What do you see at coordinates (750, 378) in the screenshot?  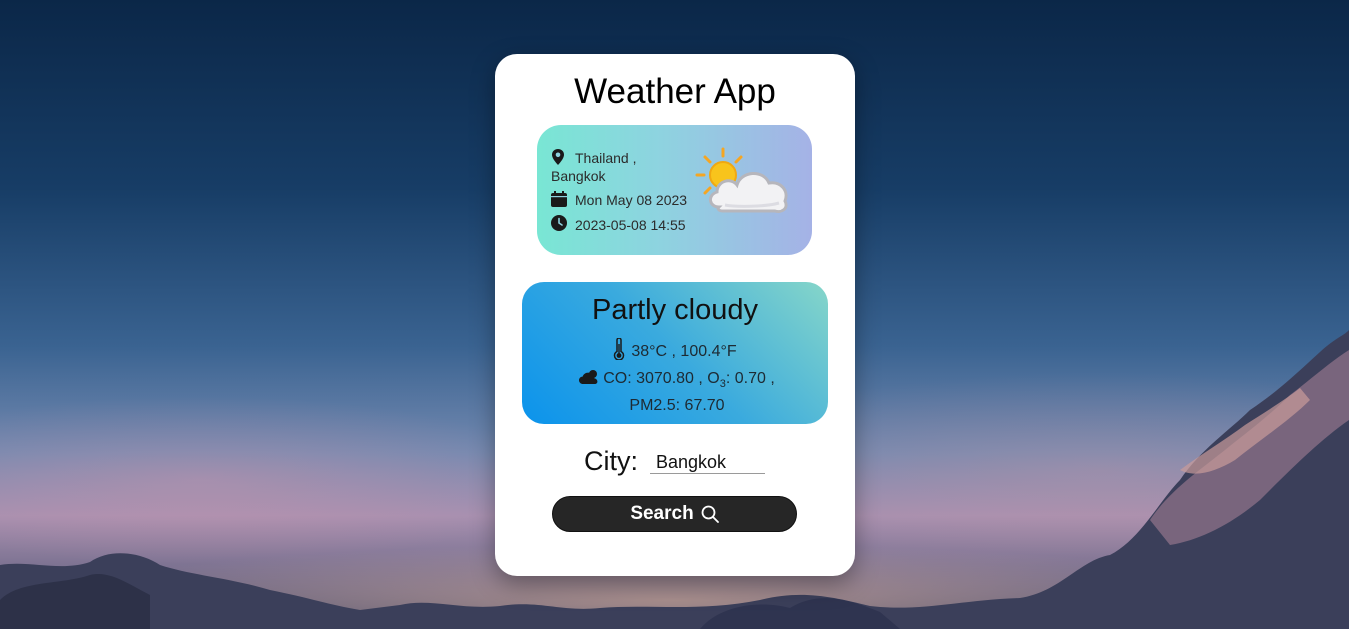 I see `air-quality-line1-suffix: : 0.70 ,` at bounding box center [750, 378].